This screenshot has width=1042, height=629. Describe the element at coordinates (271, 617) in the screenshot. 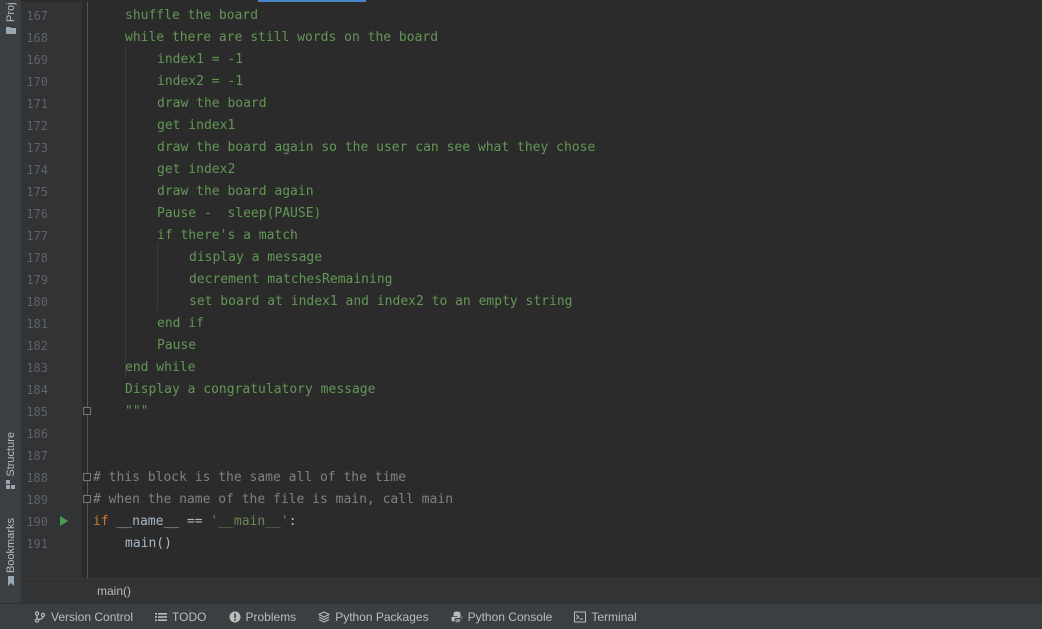

I see `problems-label: Problems` at that location.